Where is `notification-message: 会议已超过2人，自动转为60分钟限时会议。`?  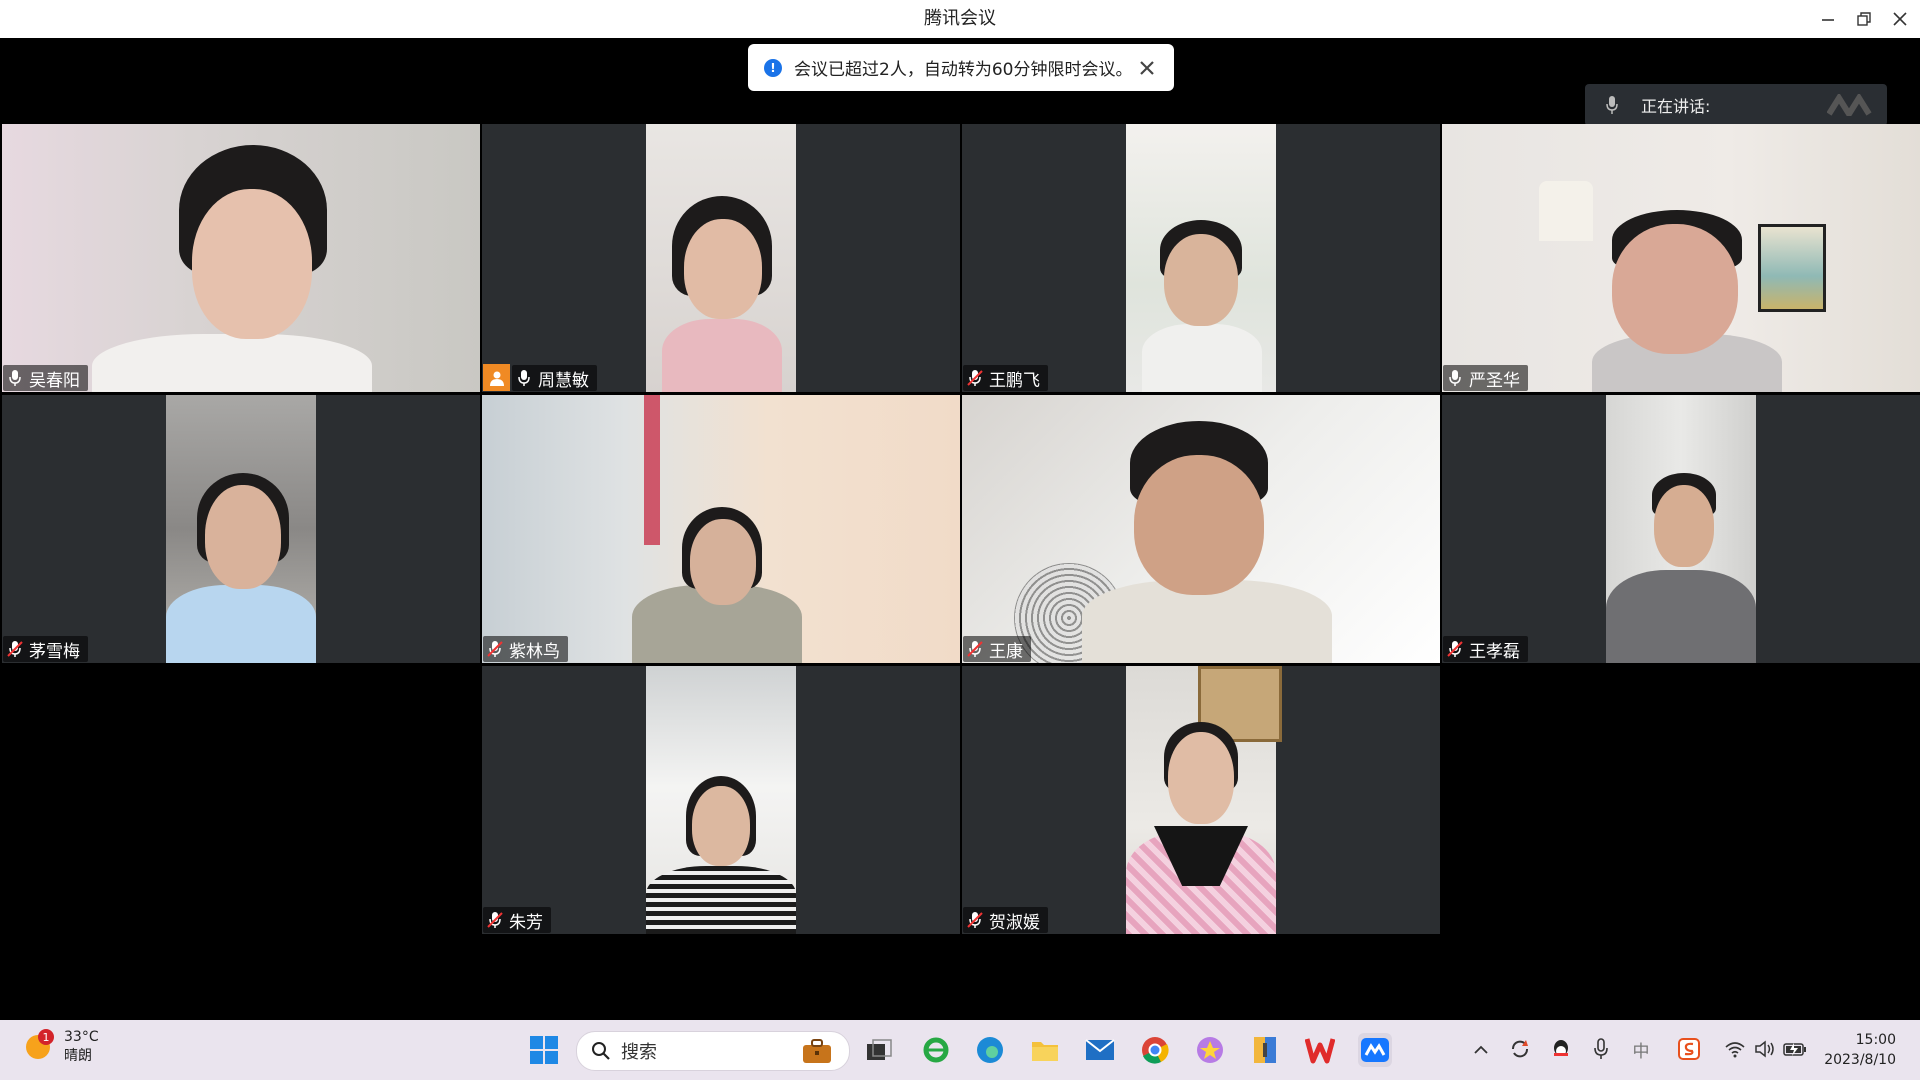
notification-message: 会议已超过2人，自动转为60分钟限时会议。 is located at coordinates (963, 70).